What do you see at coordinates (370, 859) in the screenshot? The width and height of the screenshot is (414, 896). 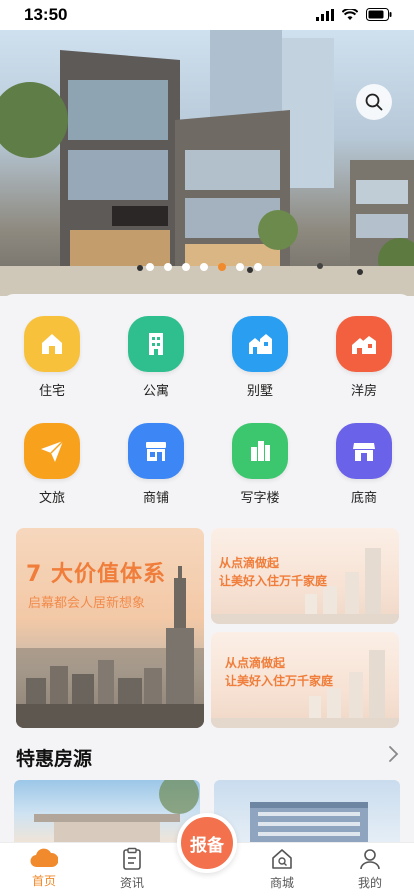 I see `profile-icon` at bounding box center [370, 859].